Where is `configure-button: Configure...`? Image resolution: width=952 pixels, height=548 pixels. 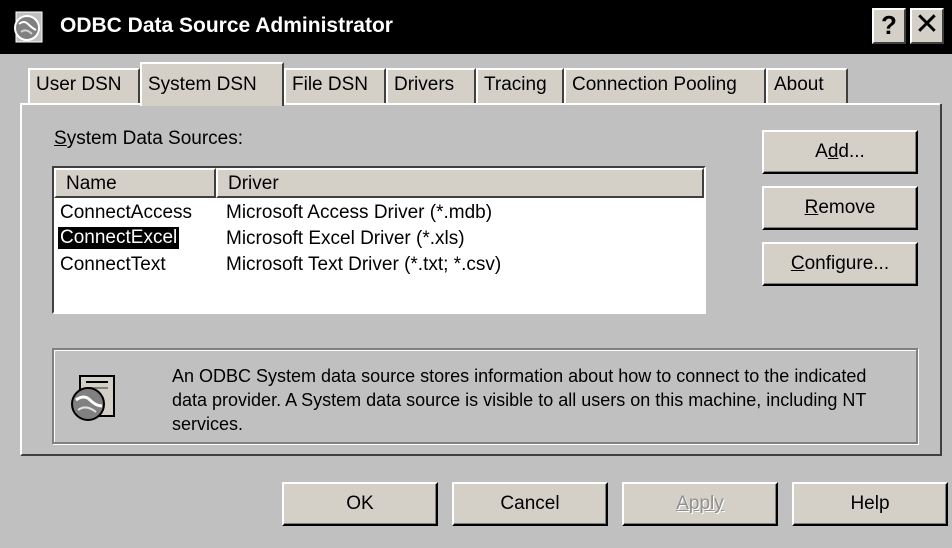
configure-button: Configure... is located at coordinates (840, 264).